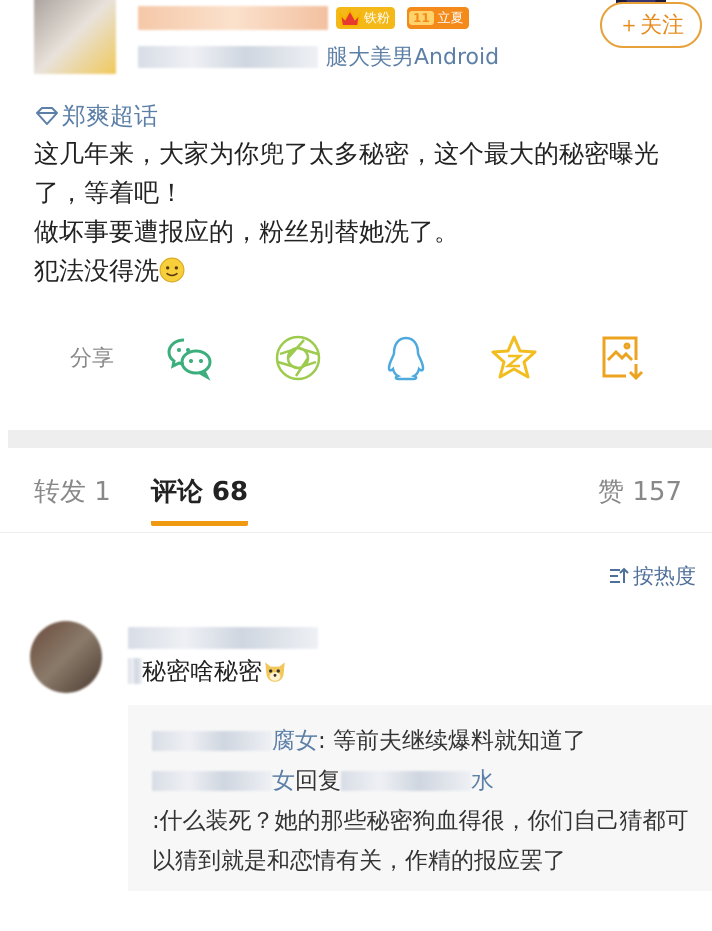 Image resolution: width=712 pixels, height=931 pixels. Describe the element at coordinates (438, 18) in the screenshot. I see `level-badge: 11 立夏` at that location.